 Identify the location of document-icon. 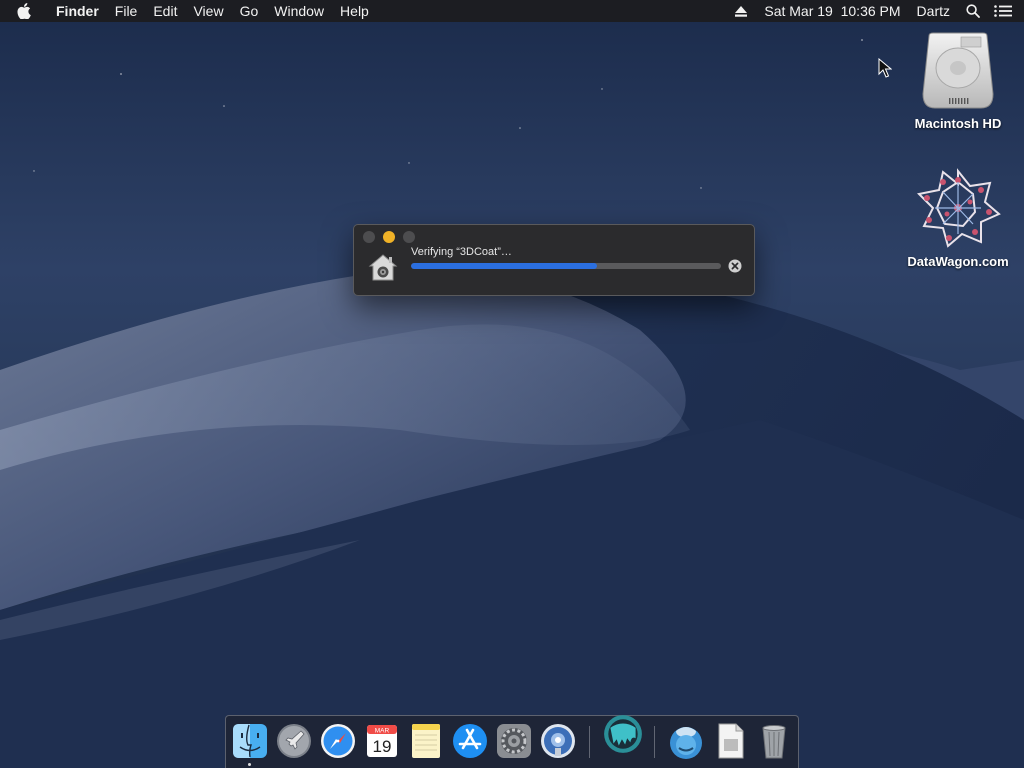
(731, 741).